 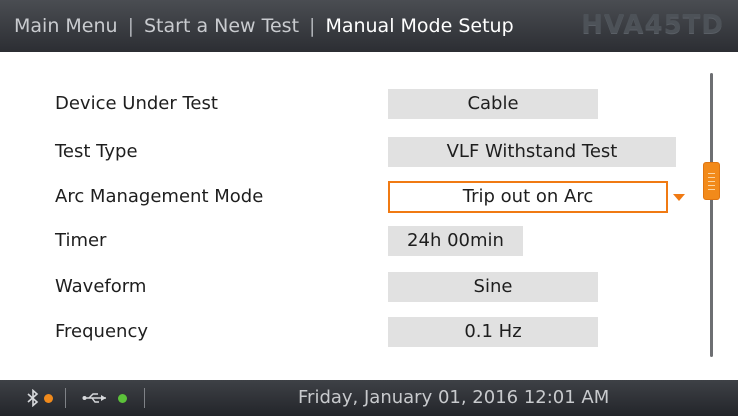 What do you see at coordinates (33, 398) in the screenshot?
I see `bluetooth-icon` at bounding box center [33, 398].